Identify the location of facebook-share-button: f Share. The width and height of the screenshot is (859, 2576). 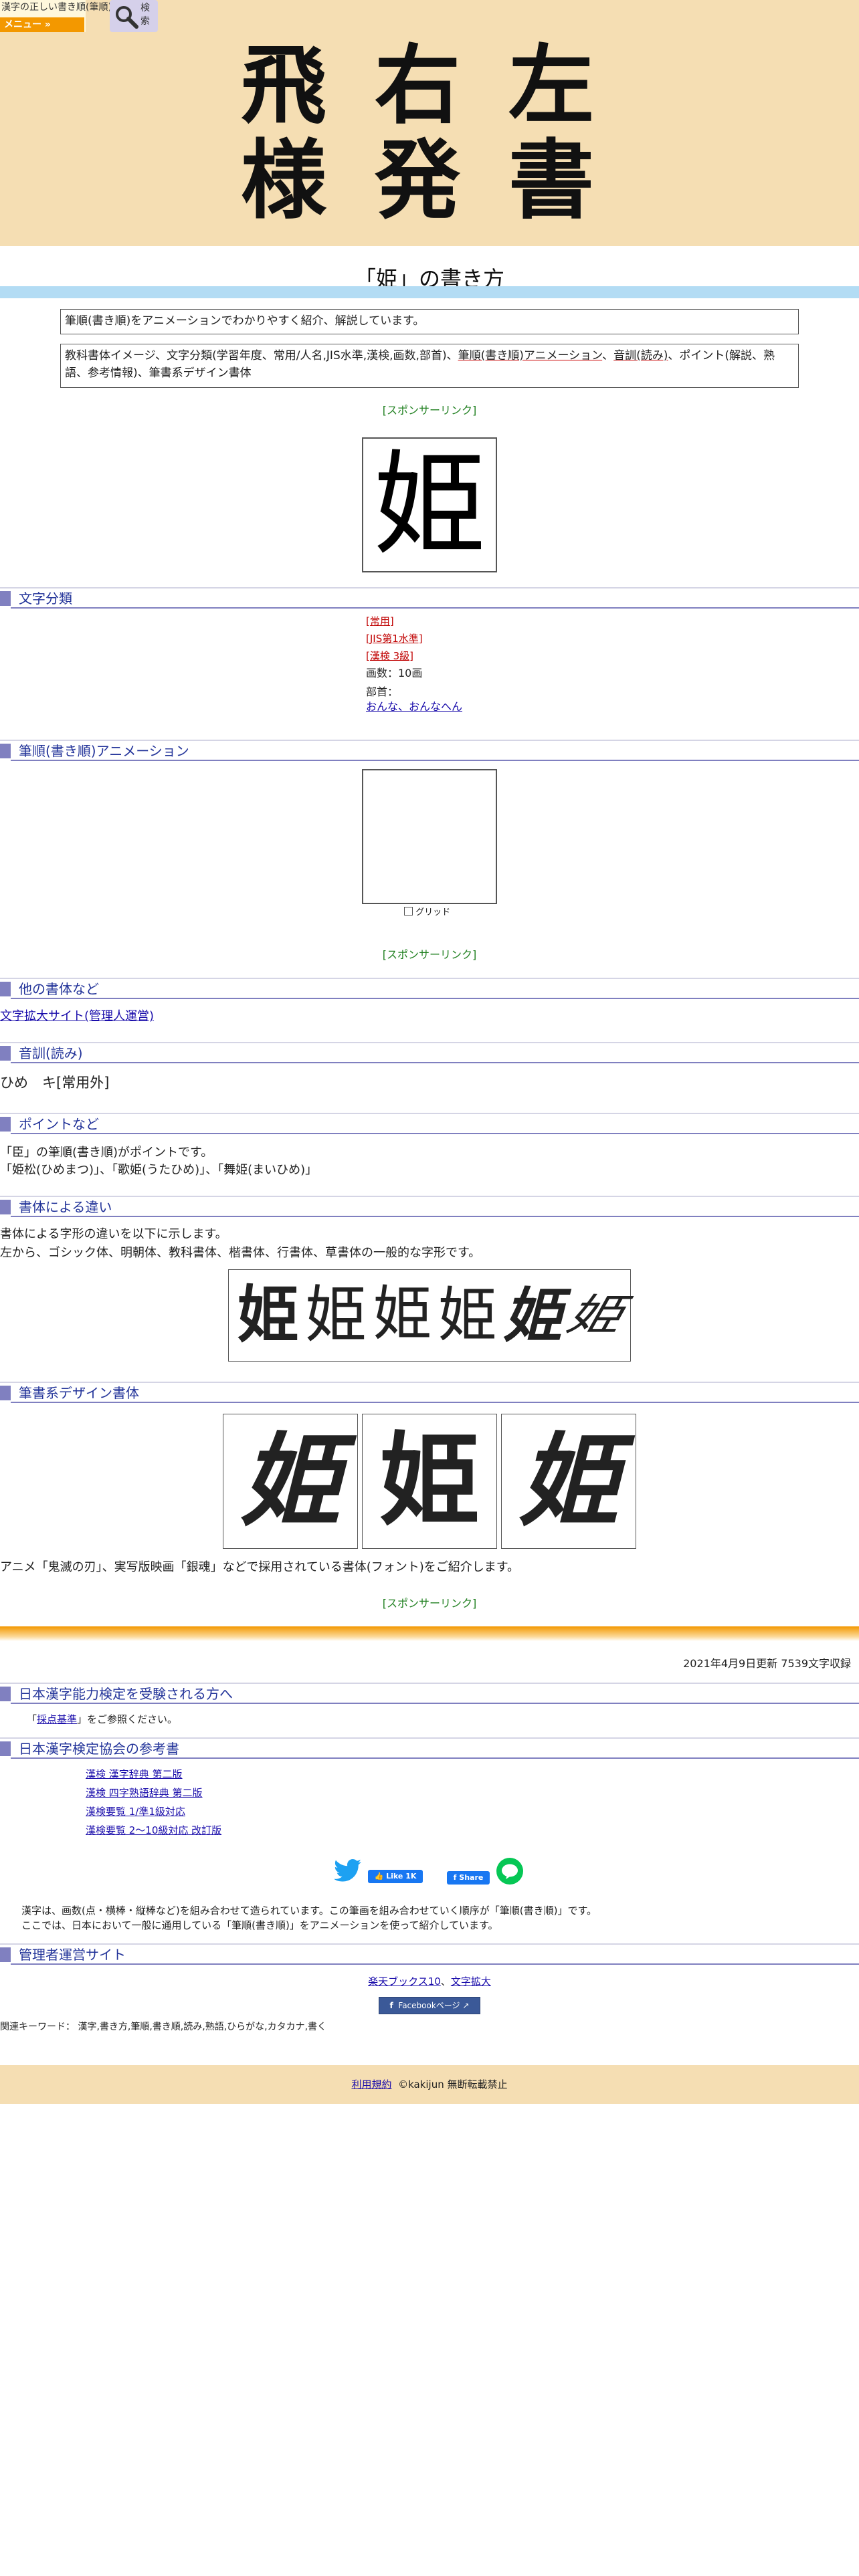
(469, 1878).